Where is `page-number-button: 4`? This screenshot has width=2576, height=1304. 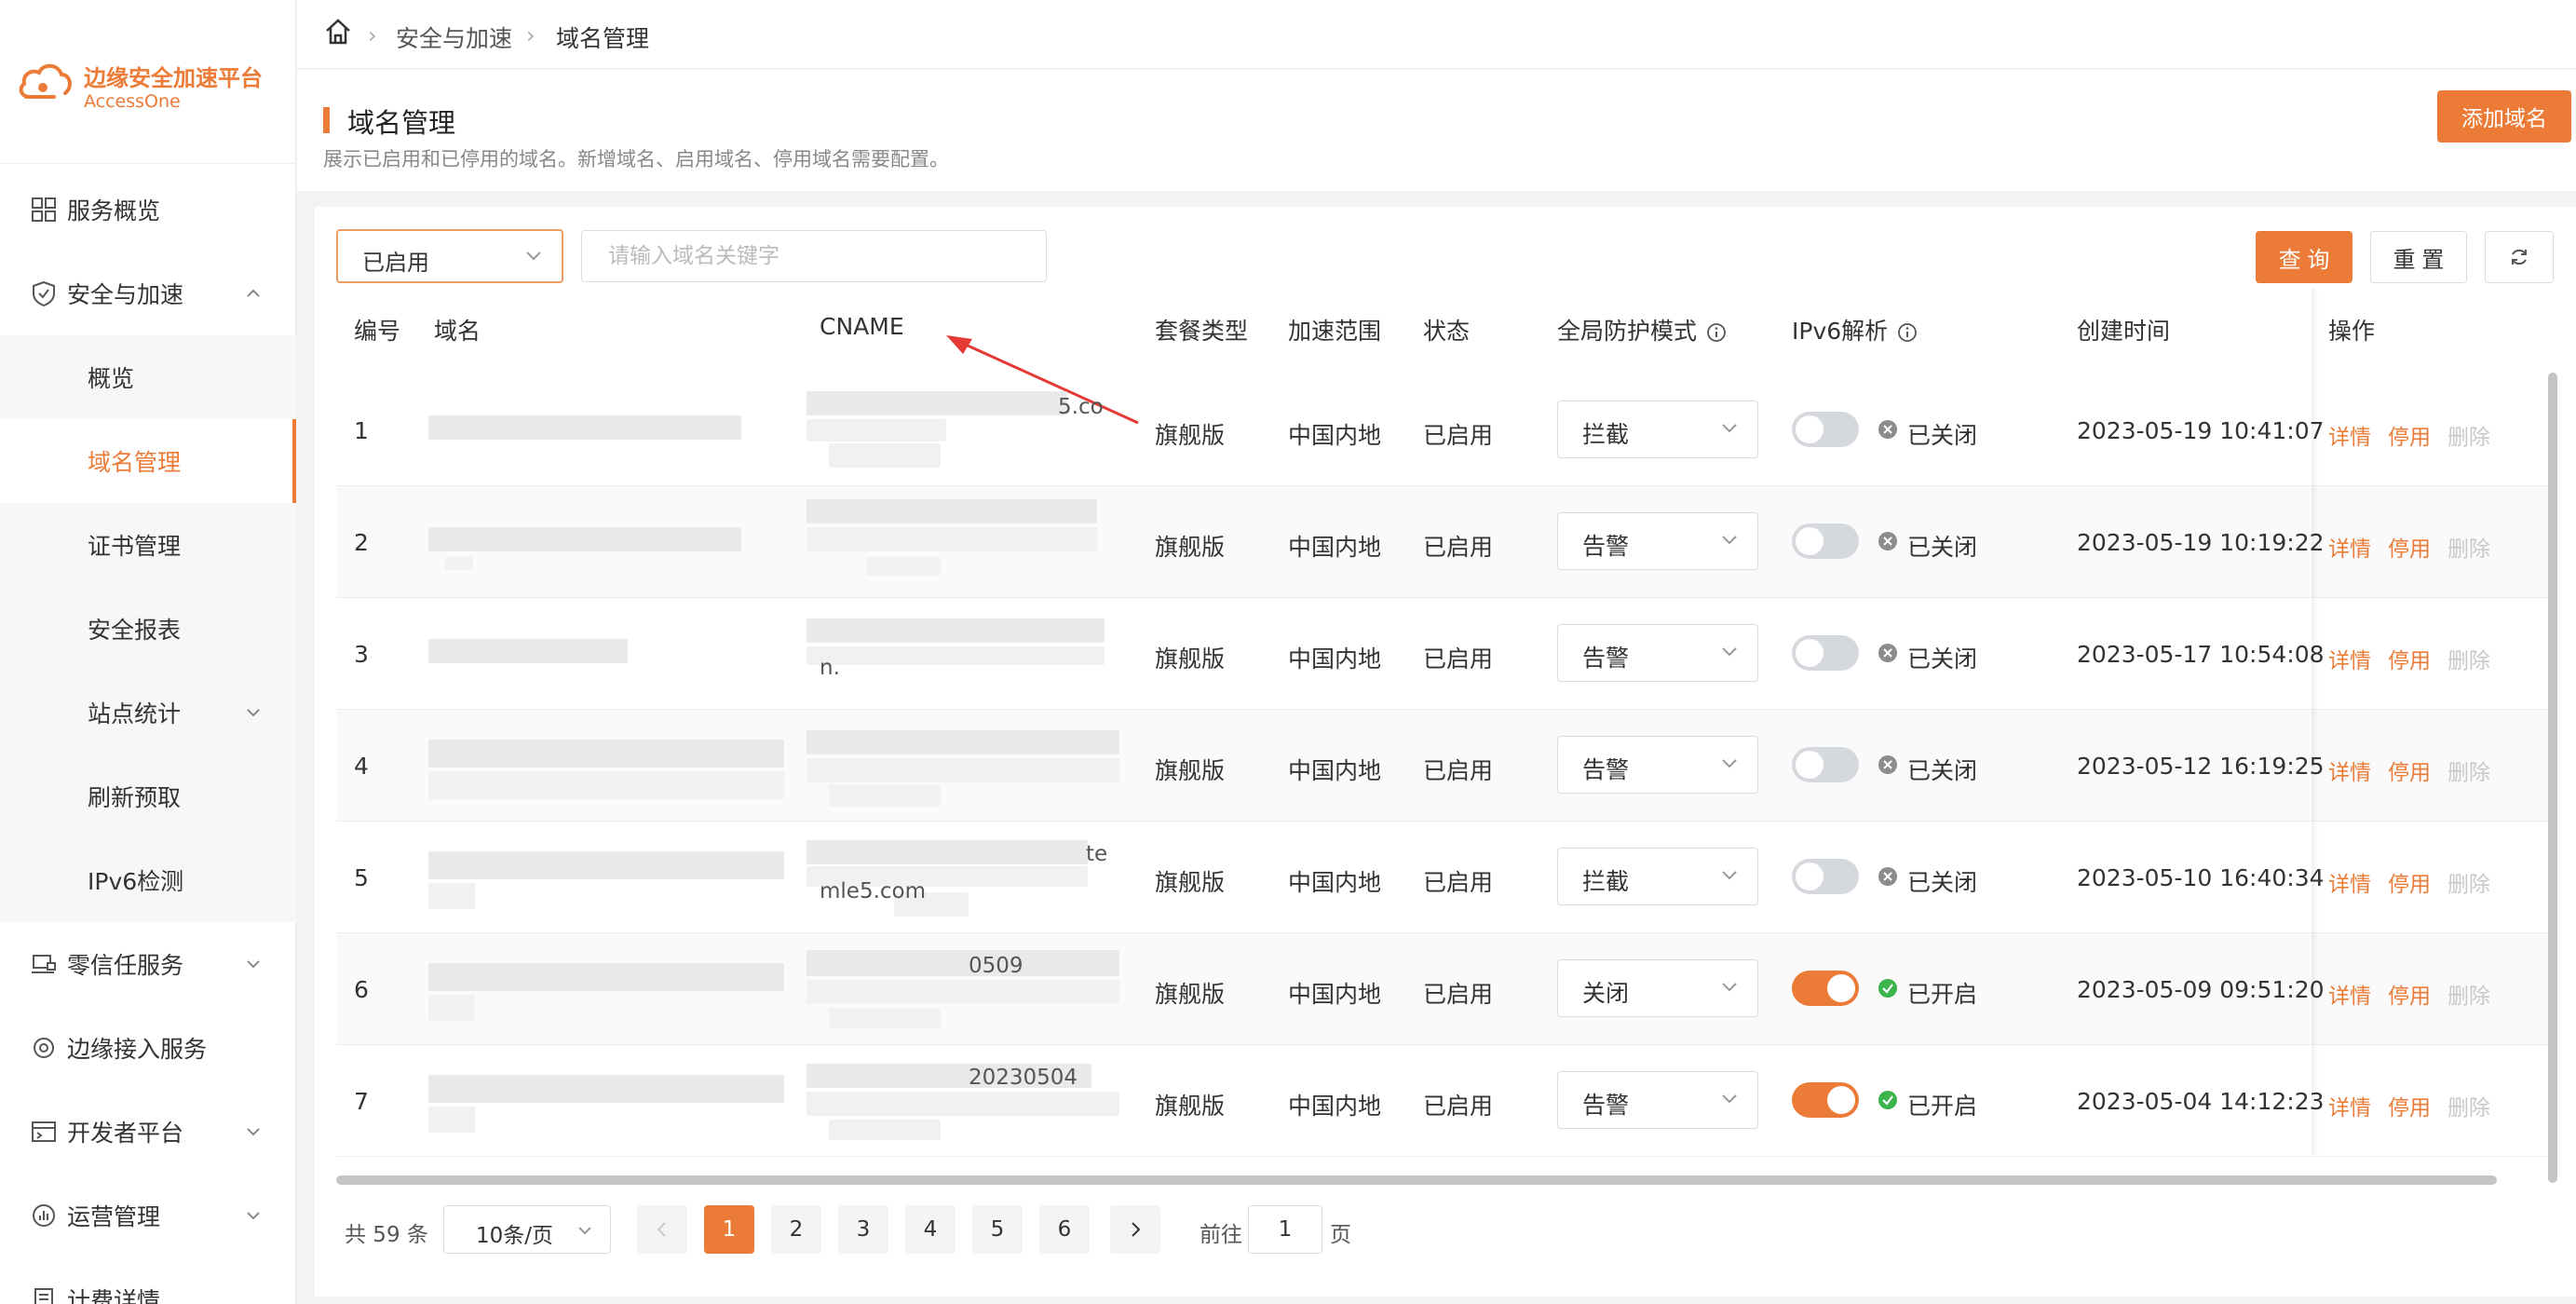 page-number-button: 4 is located at coordinates (930, 1229).